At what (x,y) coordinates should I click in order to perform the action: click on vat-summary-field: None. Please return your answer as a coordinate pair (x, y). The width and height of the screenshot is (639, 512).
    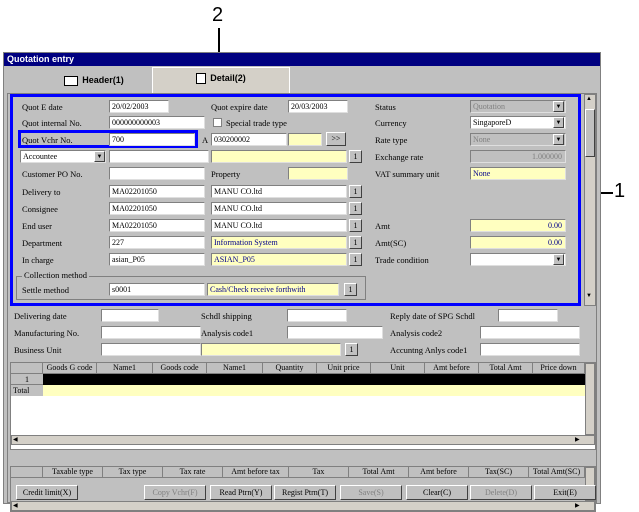
    Looking at the image, I should click on (518, 173).